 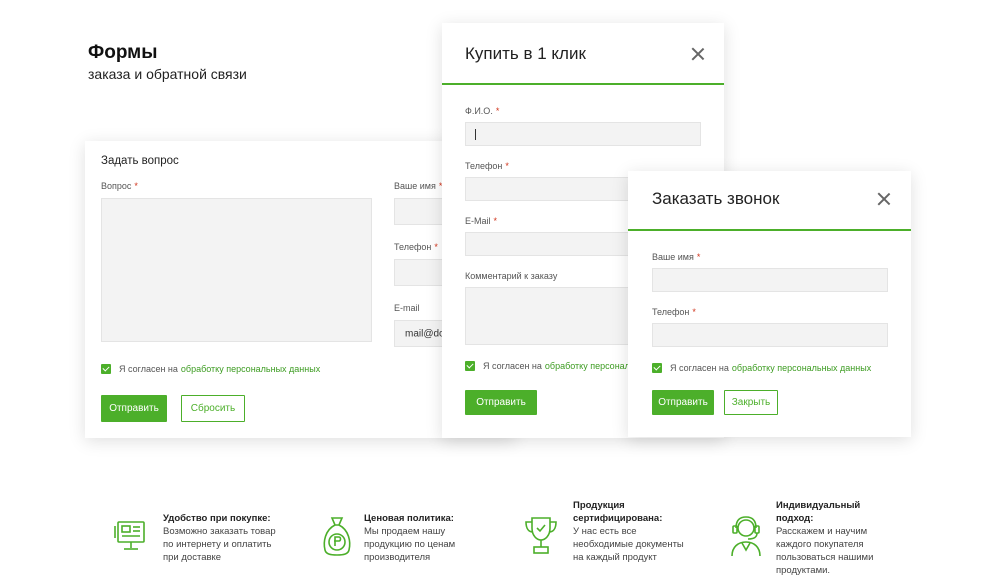 What do you see at coordinates (770, 280) in the screenshot?
I see `name-input` at bounding box center [770, 280].